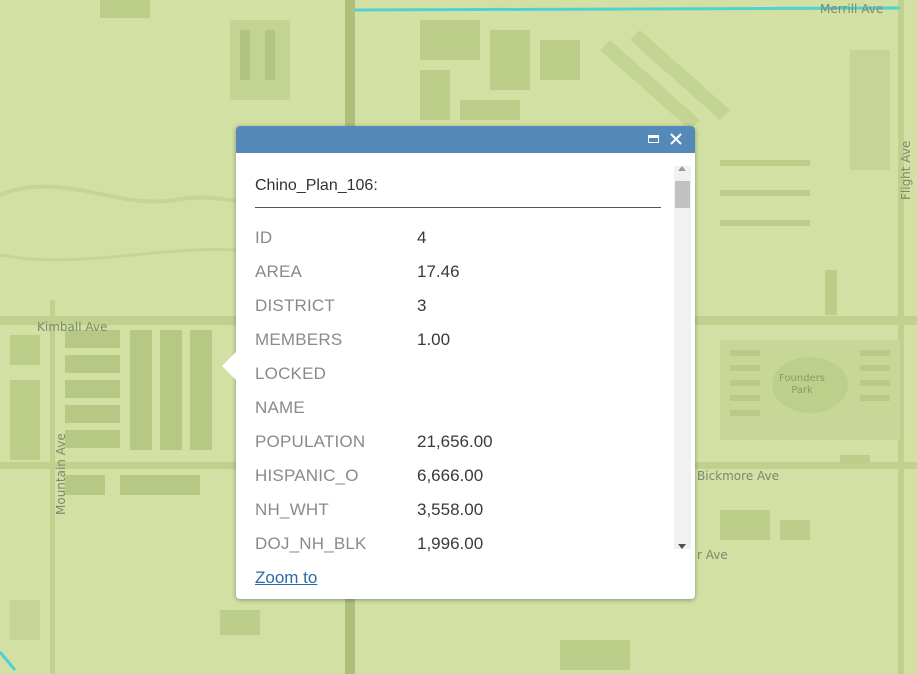  I want to click on popup-title: Chino_Plan_106:, so click(316, 185).